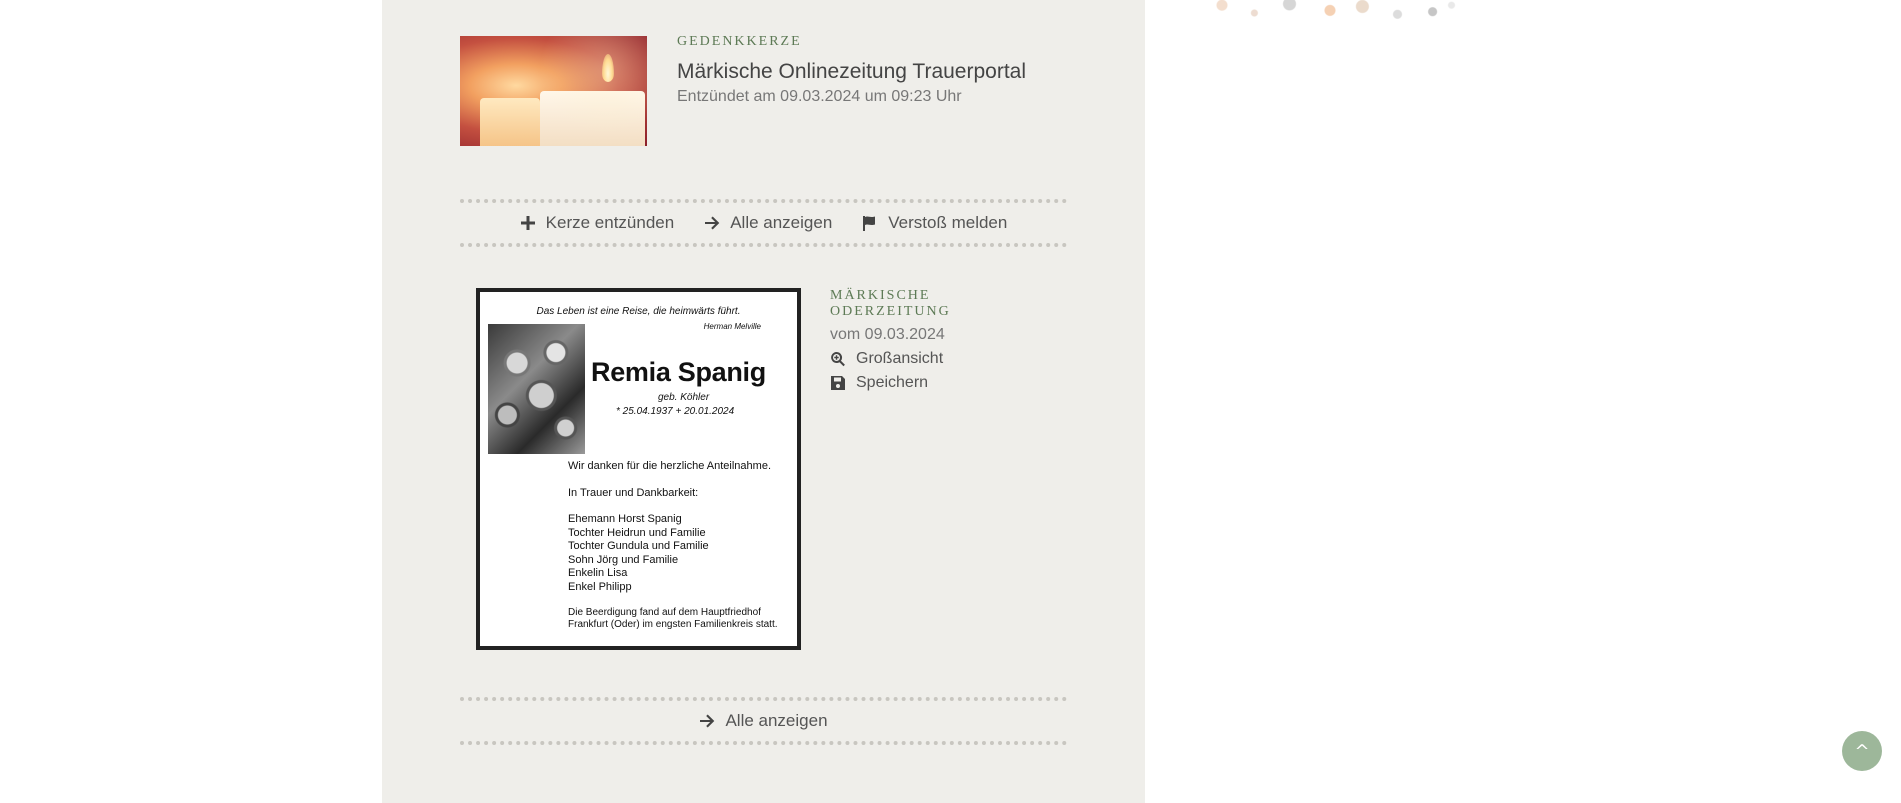 The height and width of the screenshot is (803, 1901). I want to click on roses-photo, so click(536, 389).